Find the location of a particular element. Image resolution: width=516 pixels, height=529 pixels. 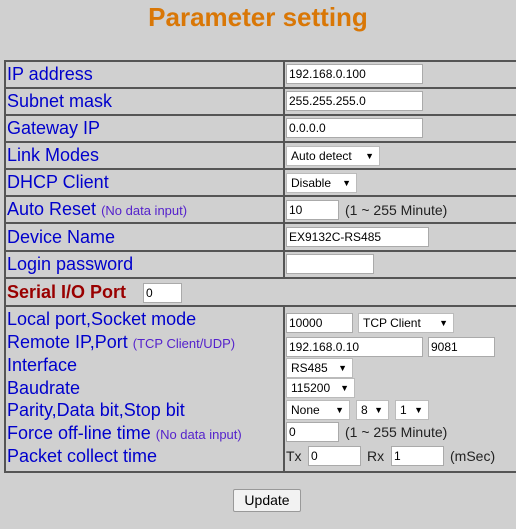

auto-reset-input: 10 is located at coordinates (312, 210).